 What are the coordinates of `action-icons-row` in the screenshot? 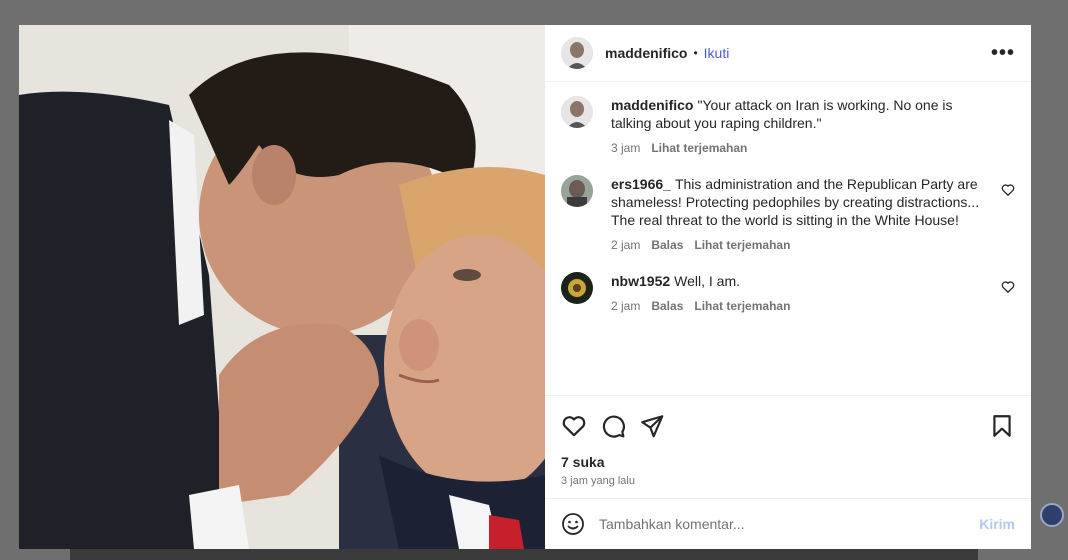 It's located at (788, 426).